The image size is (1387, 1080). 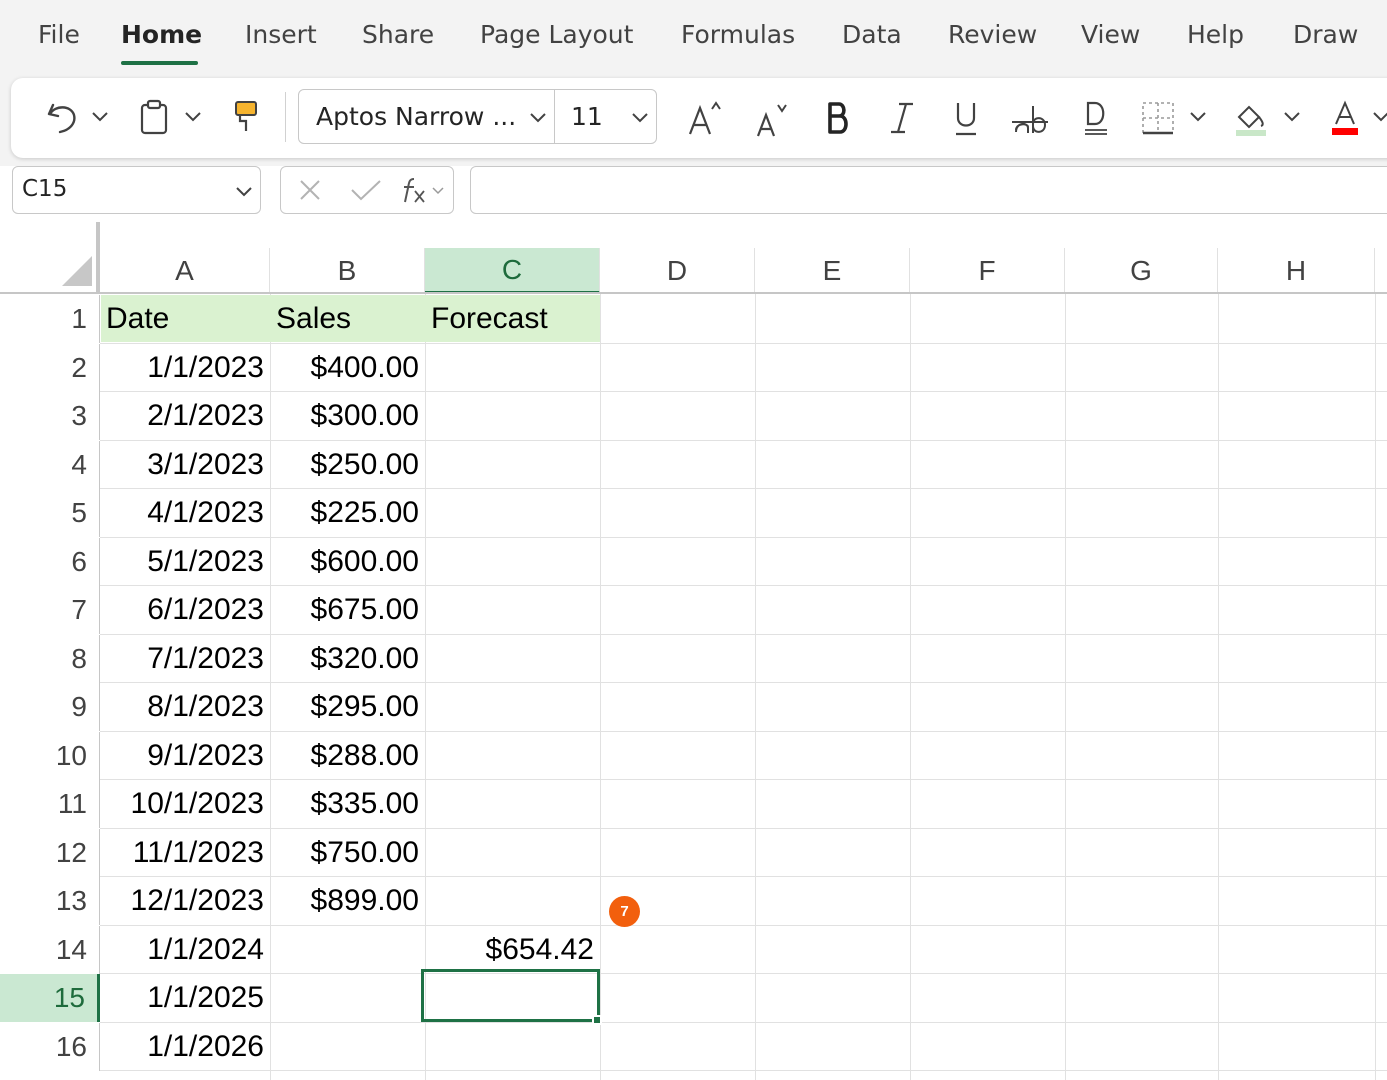 I want to click on undo-dropdown, so click(x=100, y=117).